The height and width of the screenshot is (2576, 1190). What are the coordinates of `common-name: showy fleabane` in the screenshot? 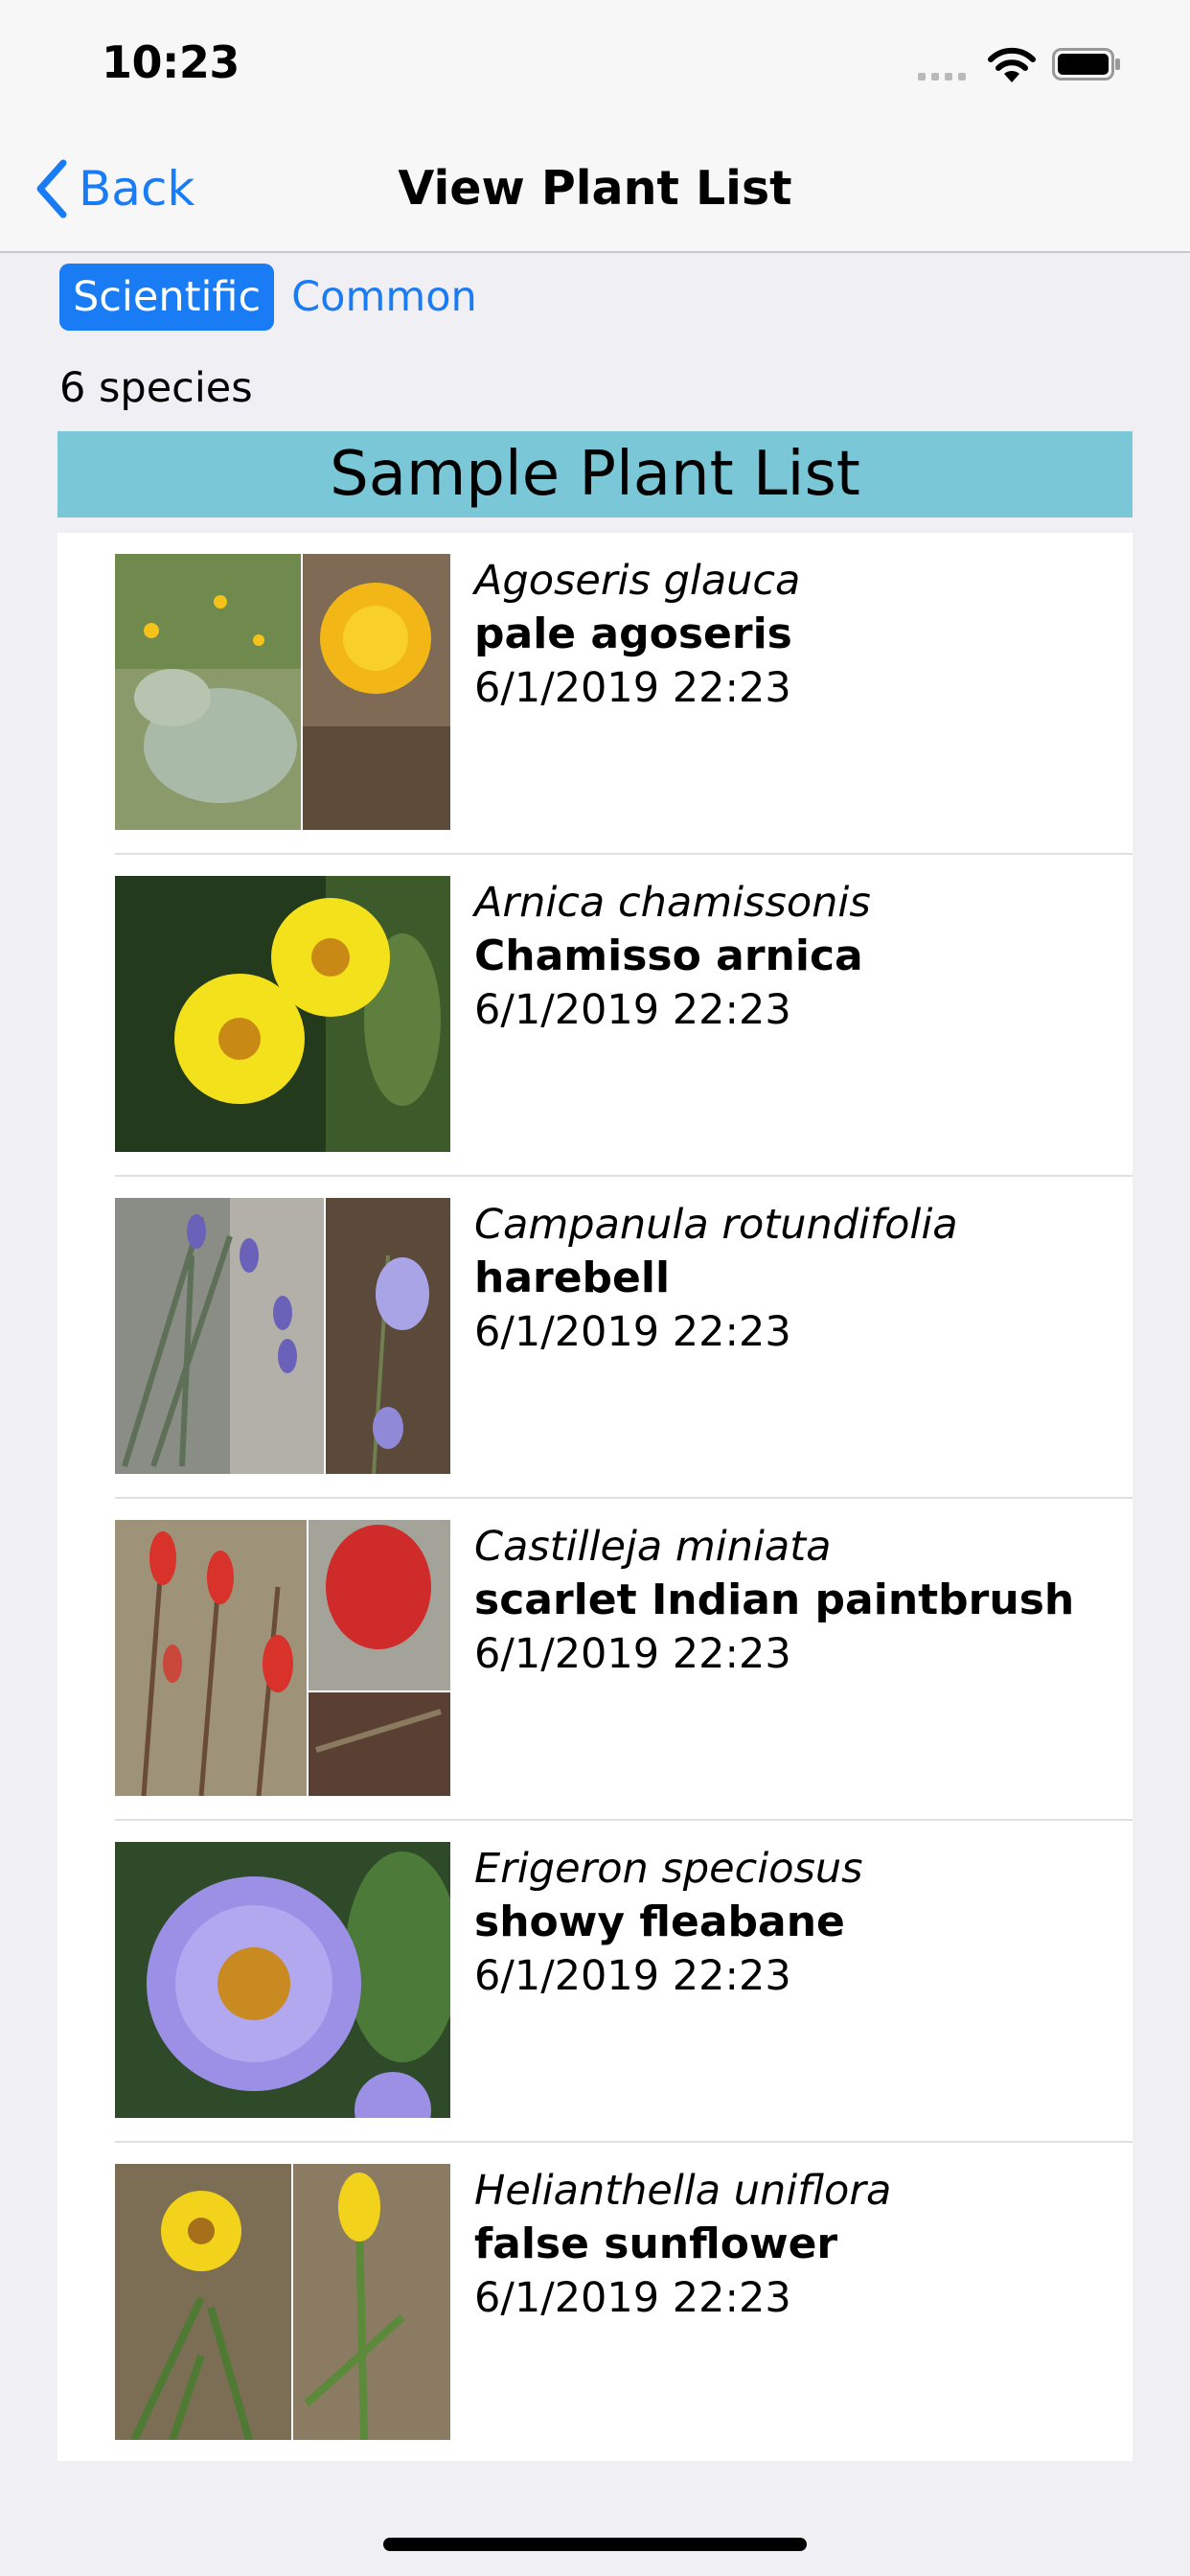 It's located at (660, 1922).